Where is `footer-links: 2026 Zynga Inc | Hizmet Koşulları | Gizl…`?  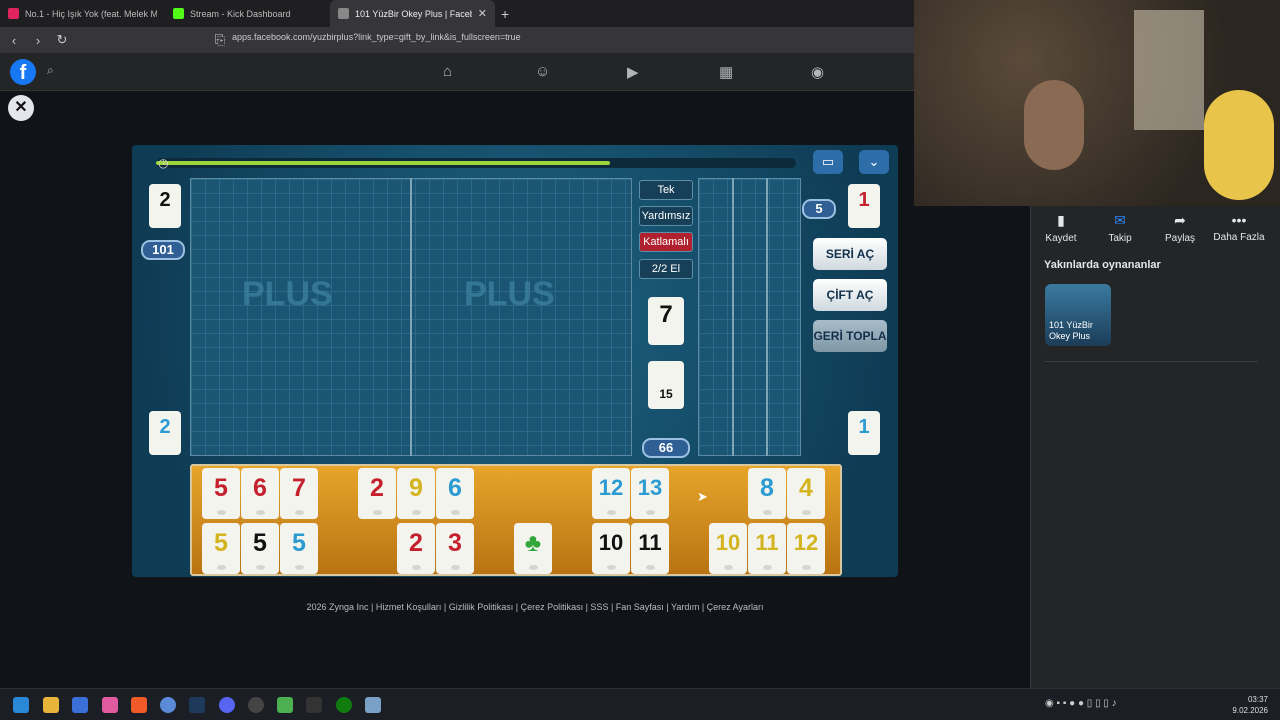 footer-links: 2026 Zynga Inc | Hizmet Koşulları | Gizl… is located at coordinates (535, 607).